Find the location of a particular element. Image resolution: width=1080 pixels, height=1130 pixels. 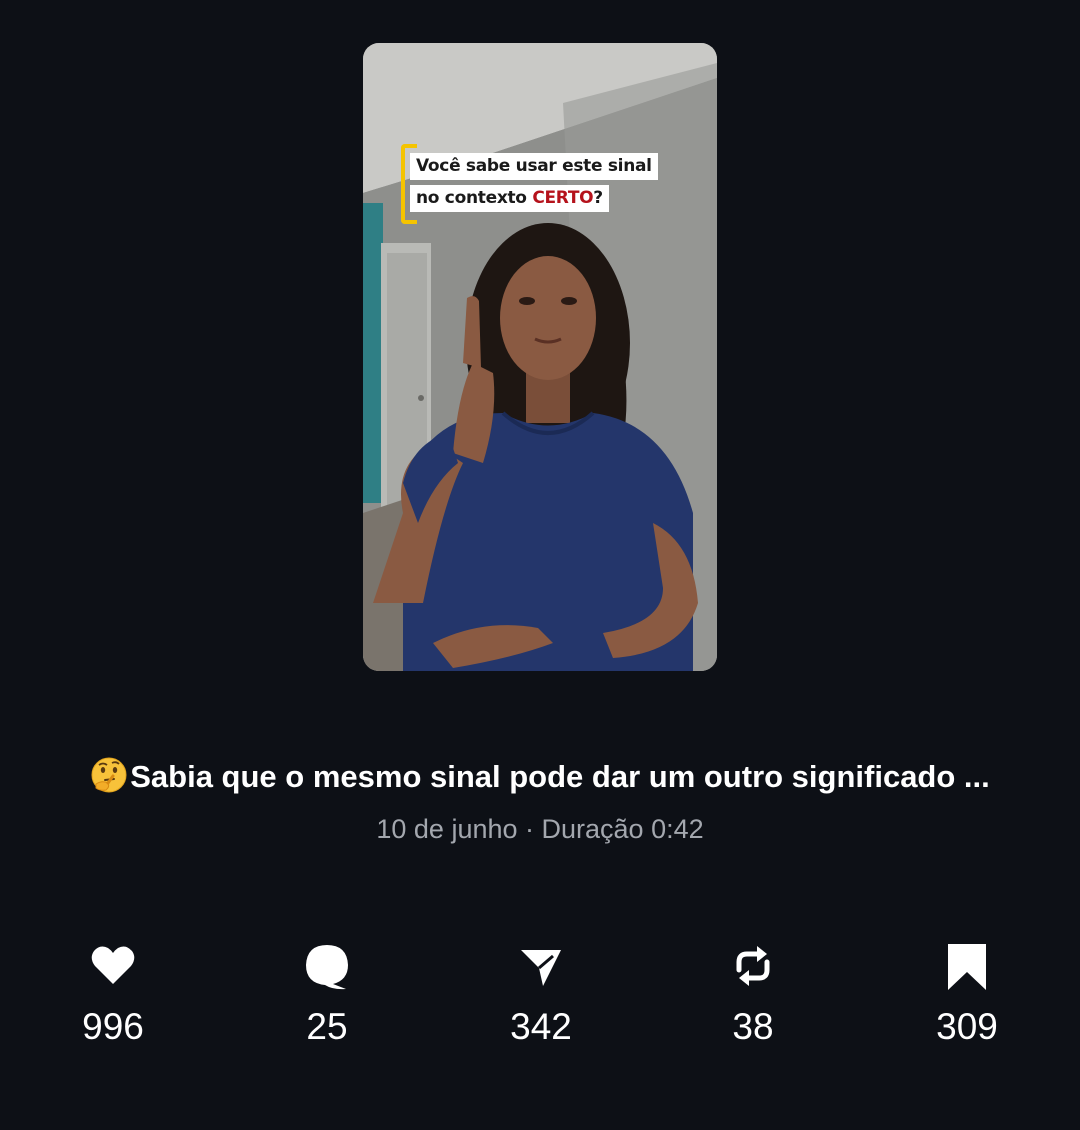

post-meta: 10 de junho · Duração 0:42 is located at coordinates (540, 829).